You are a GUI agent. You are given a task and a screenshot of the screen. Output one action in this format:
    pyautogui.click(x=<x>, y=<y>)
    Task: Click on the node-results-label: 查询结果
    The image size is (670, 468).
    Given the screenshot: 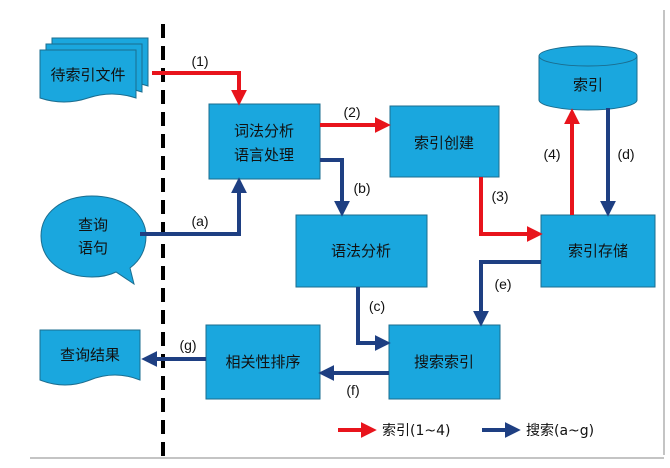 What is the action you would take?
    pyautogui.click(x=90, y=355)
    